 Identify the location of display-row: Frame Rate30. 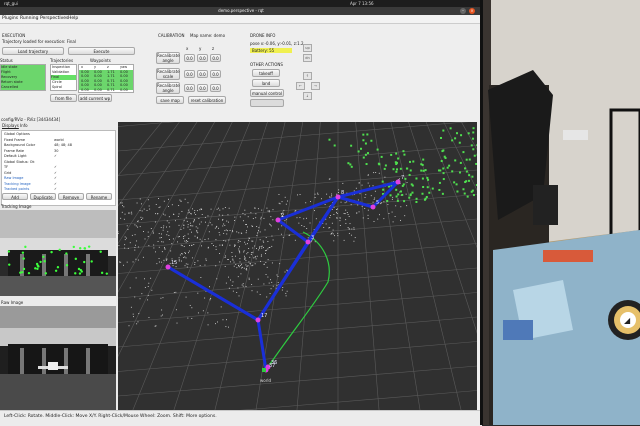
(59, 151).